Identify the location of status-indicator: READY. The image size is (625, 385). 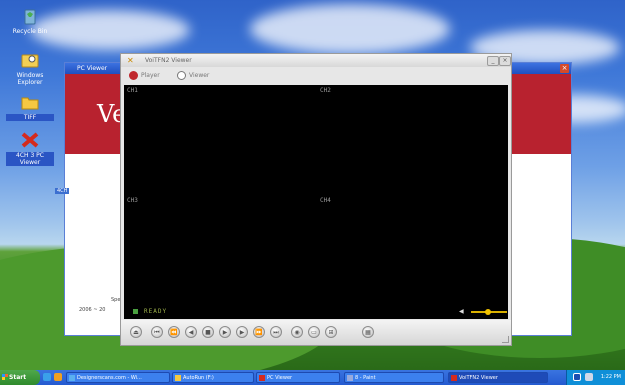
(150, 311).